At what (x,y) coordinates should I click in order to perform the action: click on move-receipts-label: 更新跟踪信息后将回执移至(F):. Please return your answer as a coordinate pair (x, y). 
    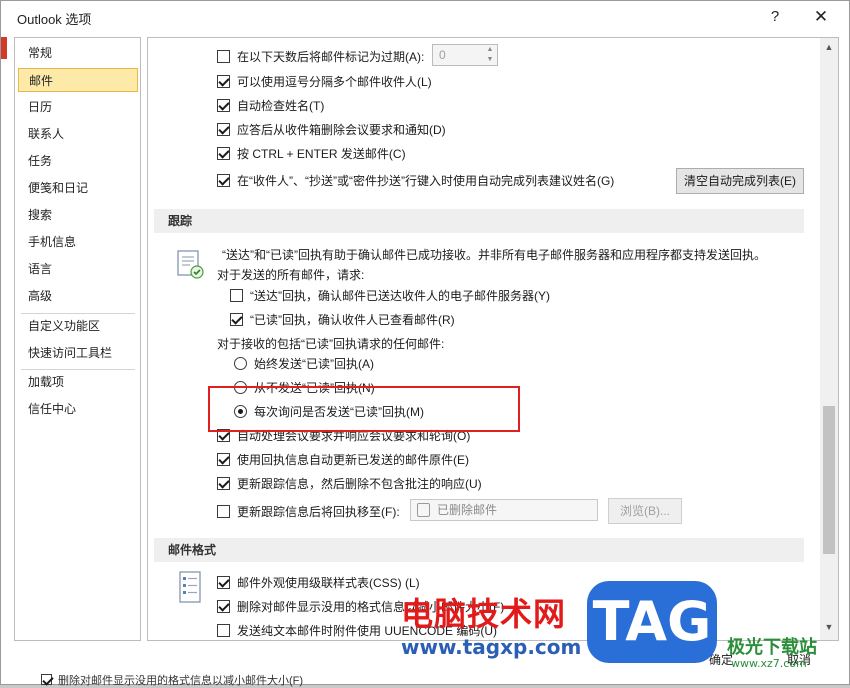
    Looking at the image, I should click on (318, 511).